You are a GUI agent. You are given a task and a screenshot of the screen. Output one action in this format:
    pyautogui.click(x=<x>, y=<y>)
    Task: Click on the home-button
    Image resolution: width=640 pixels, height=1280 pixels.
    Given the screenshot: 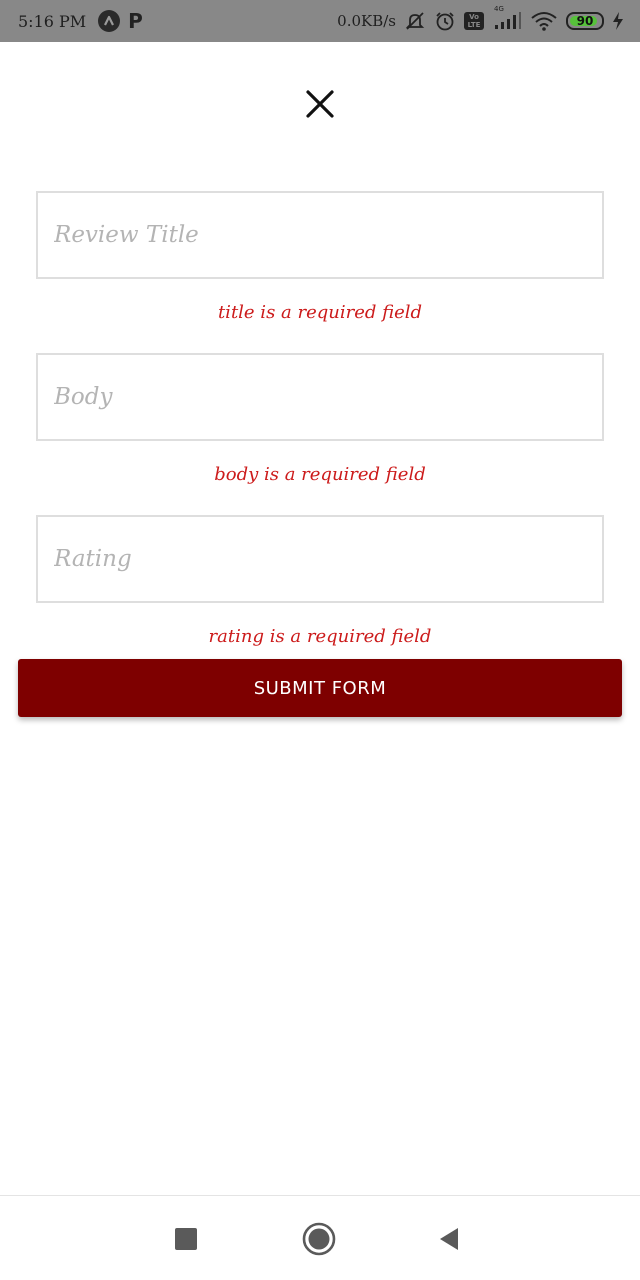 What is the action you would take?
    pyautogui.click(x=319, y=1239)
    